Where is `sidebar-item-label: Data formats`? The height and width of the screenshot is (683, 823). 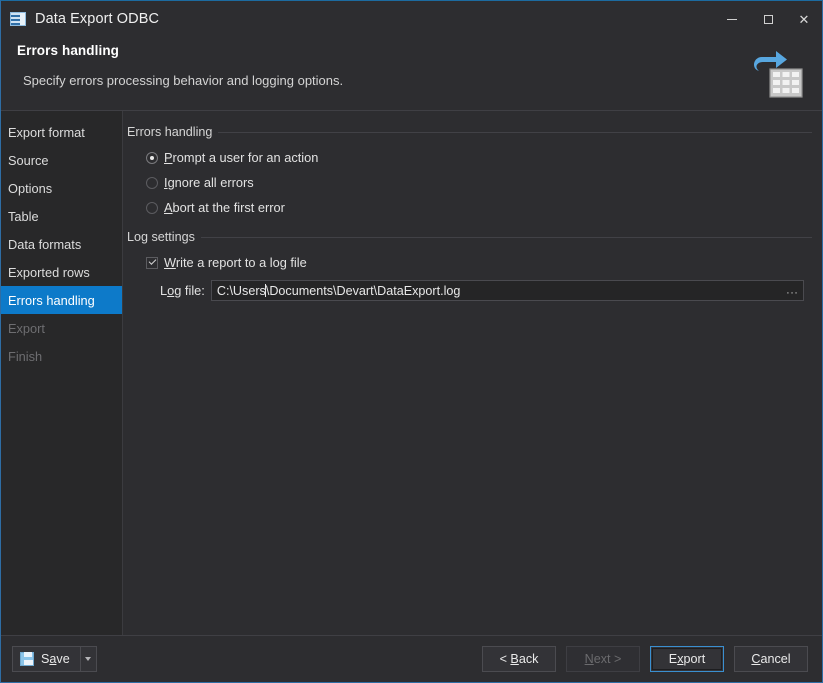 sidebar-item-label: Data formats is located at coordinates (45, 244).